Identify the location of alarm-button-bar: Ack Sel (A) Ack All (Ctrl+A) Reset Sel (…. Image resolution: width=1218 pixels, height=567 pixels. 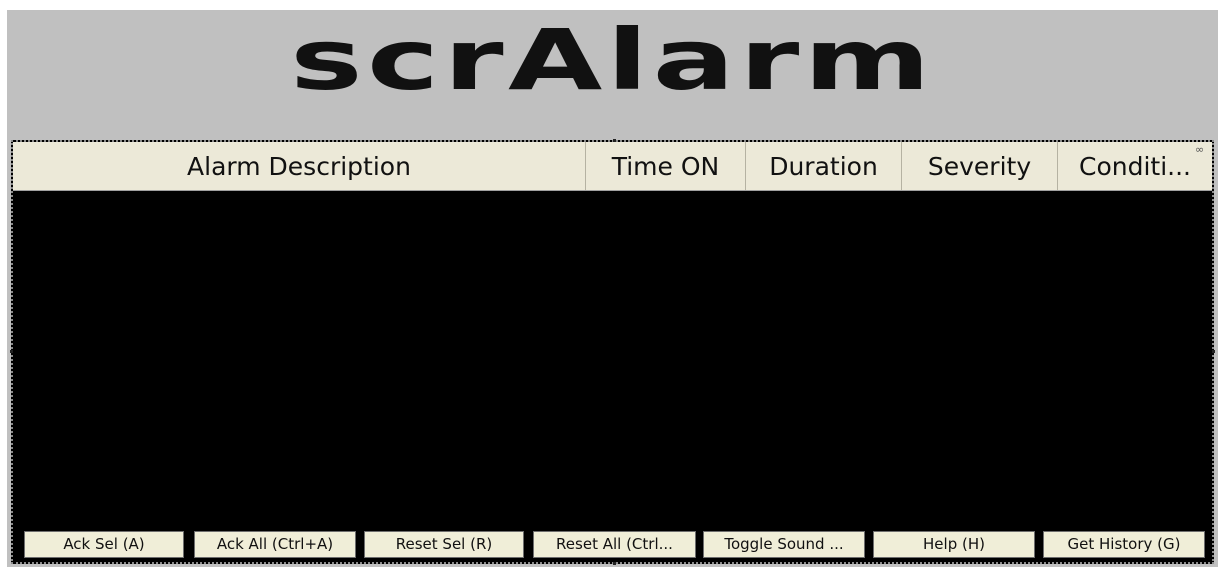
(612, 543).